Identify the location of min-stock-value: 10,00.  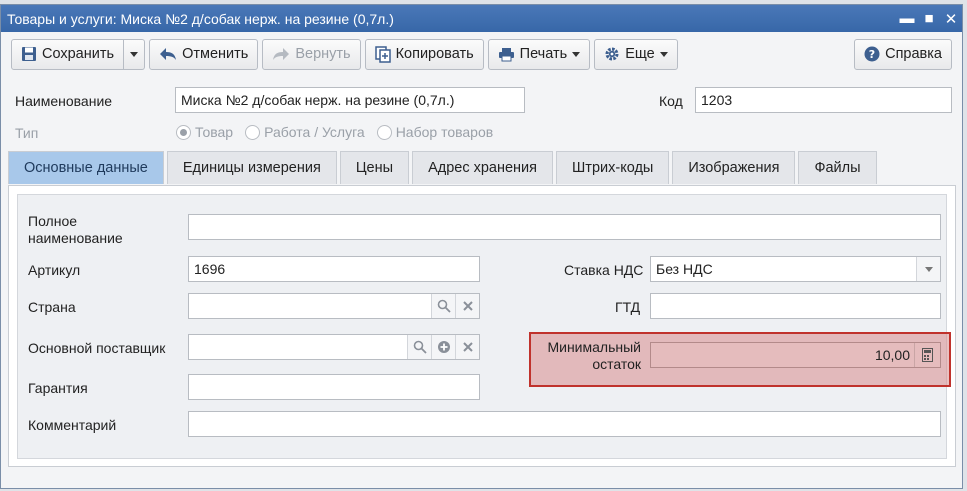
(892, 355).